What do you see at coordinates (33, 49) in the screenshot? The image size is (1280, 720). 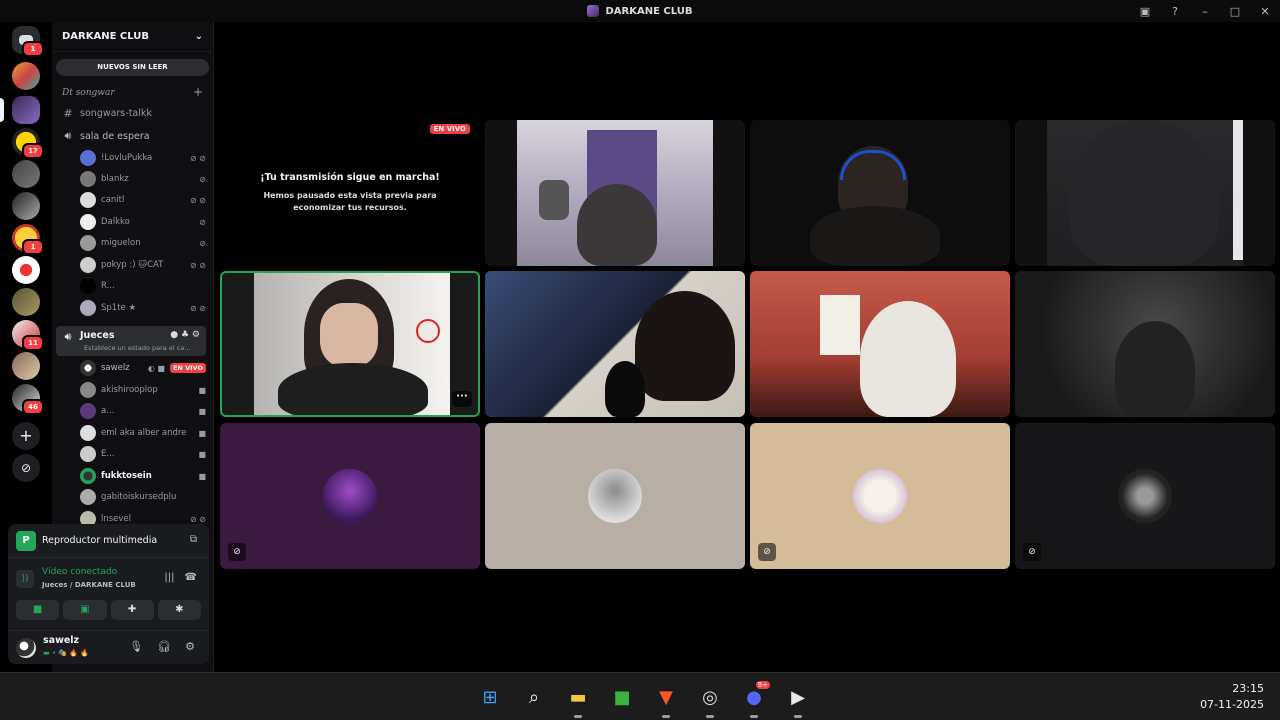 I see `dm-badge: 1` at bounding box center [33, 49].